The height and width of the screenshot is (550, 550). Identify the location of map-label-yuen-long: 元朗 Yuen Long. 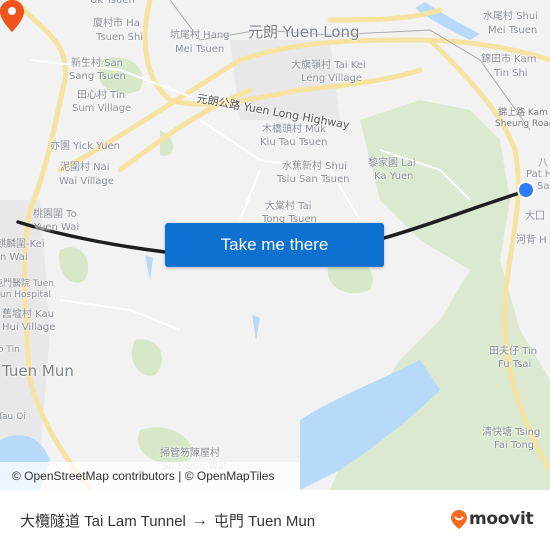
(304, 32).